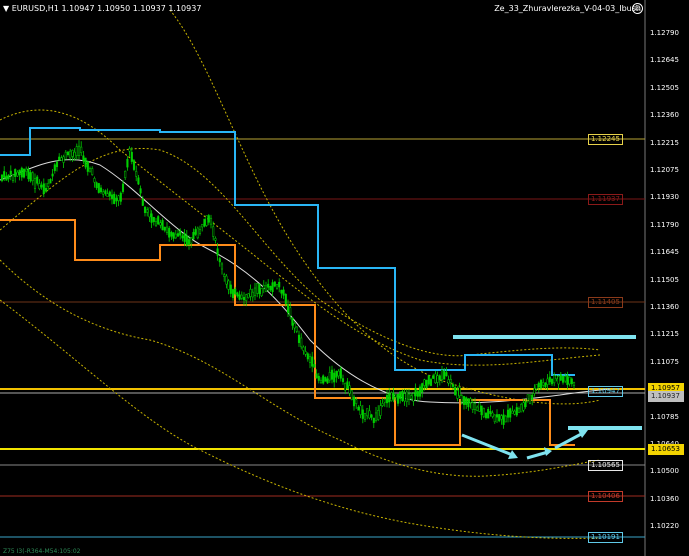  What do you see at coordinates (605, 465) in the screenshot?
I see `level-label: 1.10565` at bounding box center [605, 465].